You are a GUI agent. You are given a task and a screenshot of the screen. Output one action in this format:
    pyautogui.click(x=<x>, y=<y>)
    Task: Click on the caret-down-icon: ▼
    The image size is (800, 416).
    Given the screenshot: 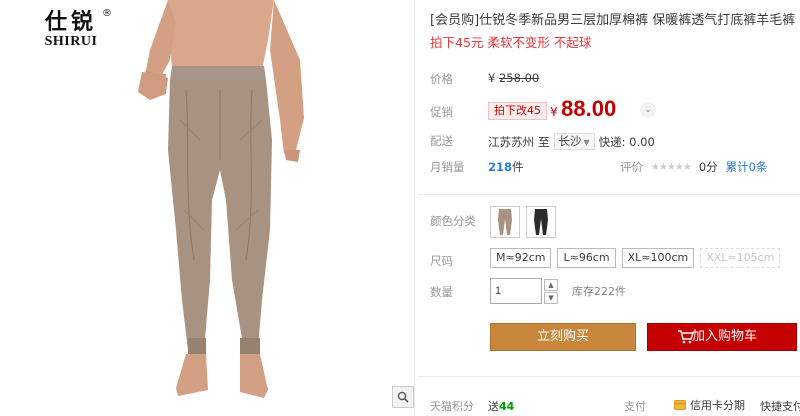 What is the action you would take?
    pyautogui.click(x=586, y=142)
    